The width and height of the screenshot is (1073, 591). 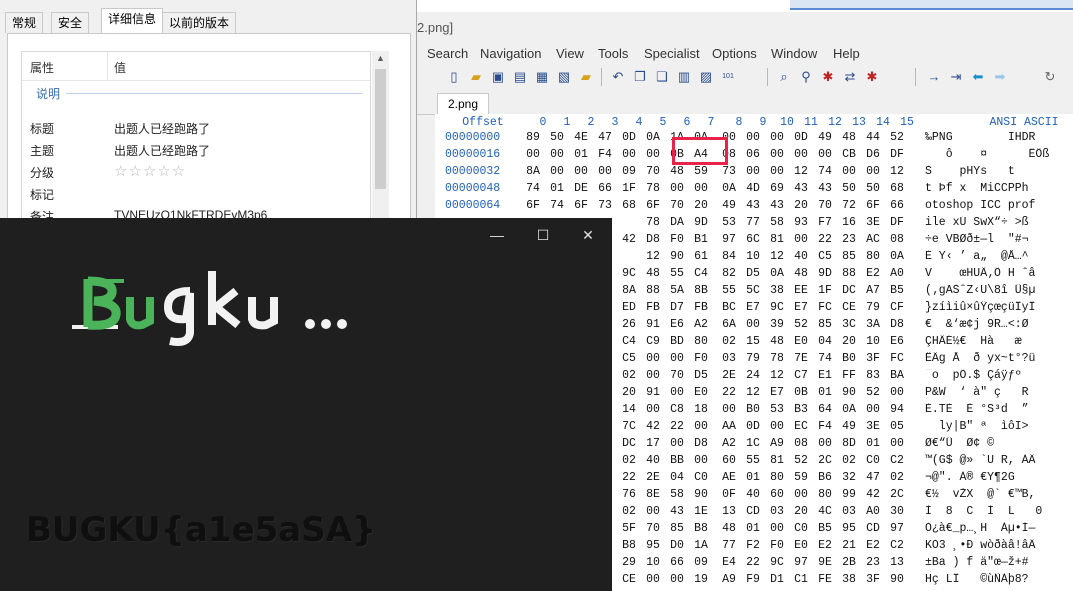 I want to click on hex-byte: CF, so click(x=897, y=307).